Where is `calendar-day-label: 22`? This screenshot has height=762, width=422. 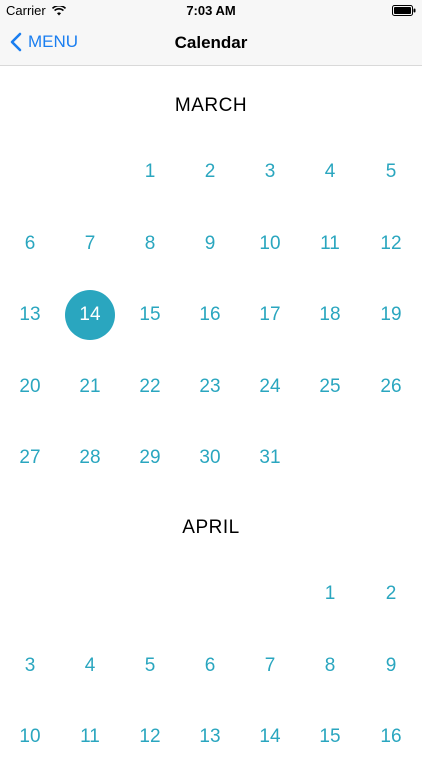 calendar-day-label: 22 is located at coordinates (150, 386).